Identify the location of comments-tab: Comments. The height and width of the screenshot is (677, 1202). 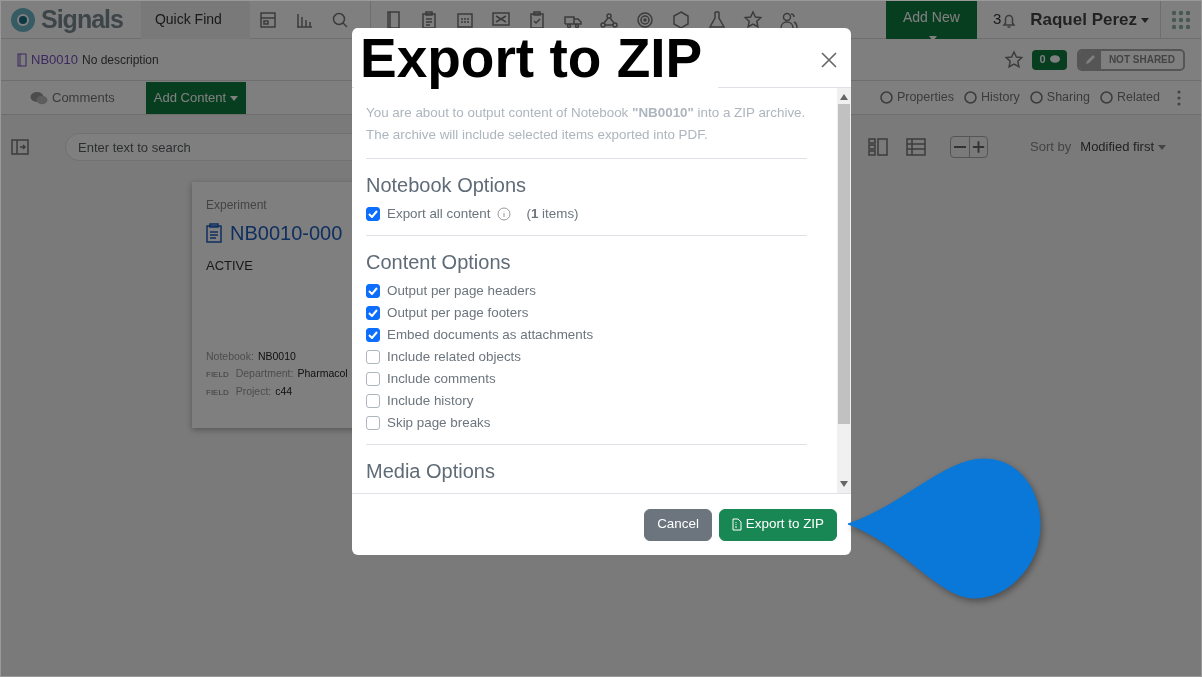
(72, 97).